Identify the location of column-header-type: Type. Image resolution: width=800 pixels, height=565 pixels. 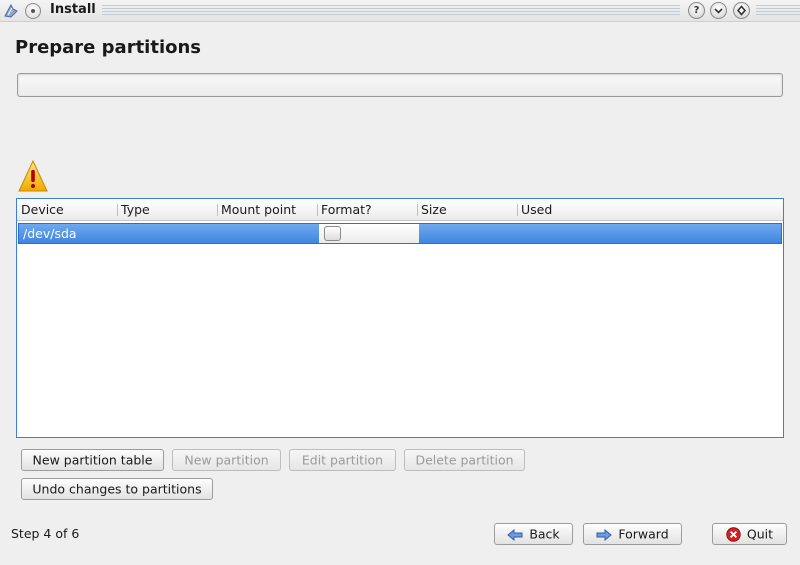
(167, 210).